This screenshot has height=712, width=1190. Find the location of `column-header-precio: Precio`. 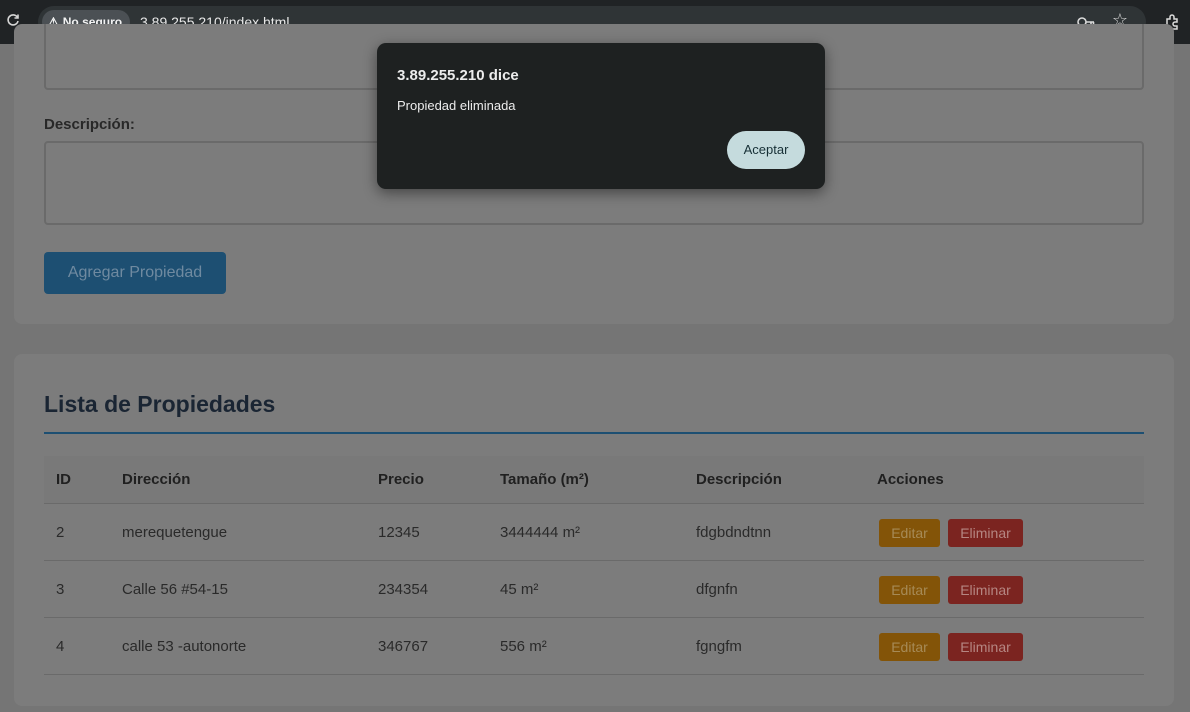

column-header-precio: Precio is located at coordinates (401, 479).